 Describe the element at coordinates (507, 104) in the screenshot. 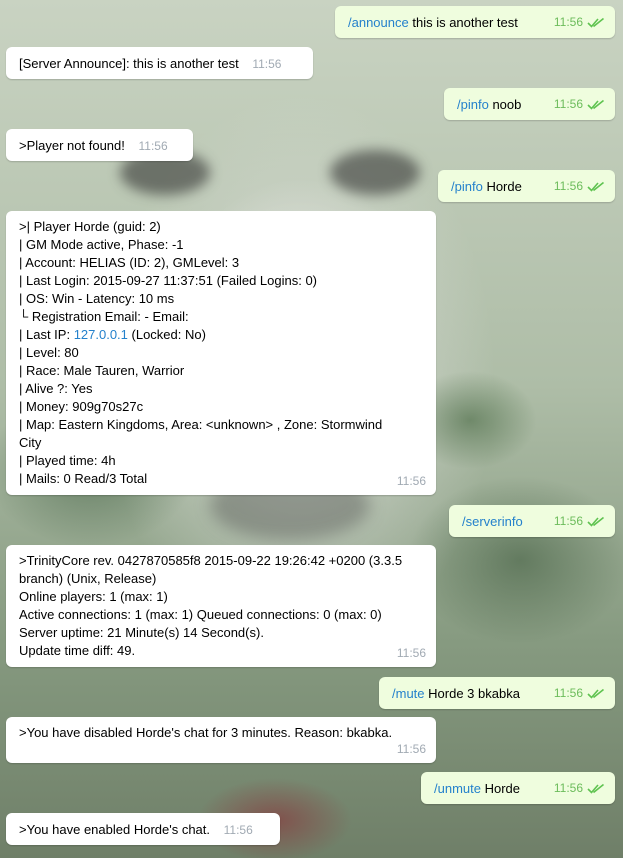

I see `message-text: noob` at that location.